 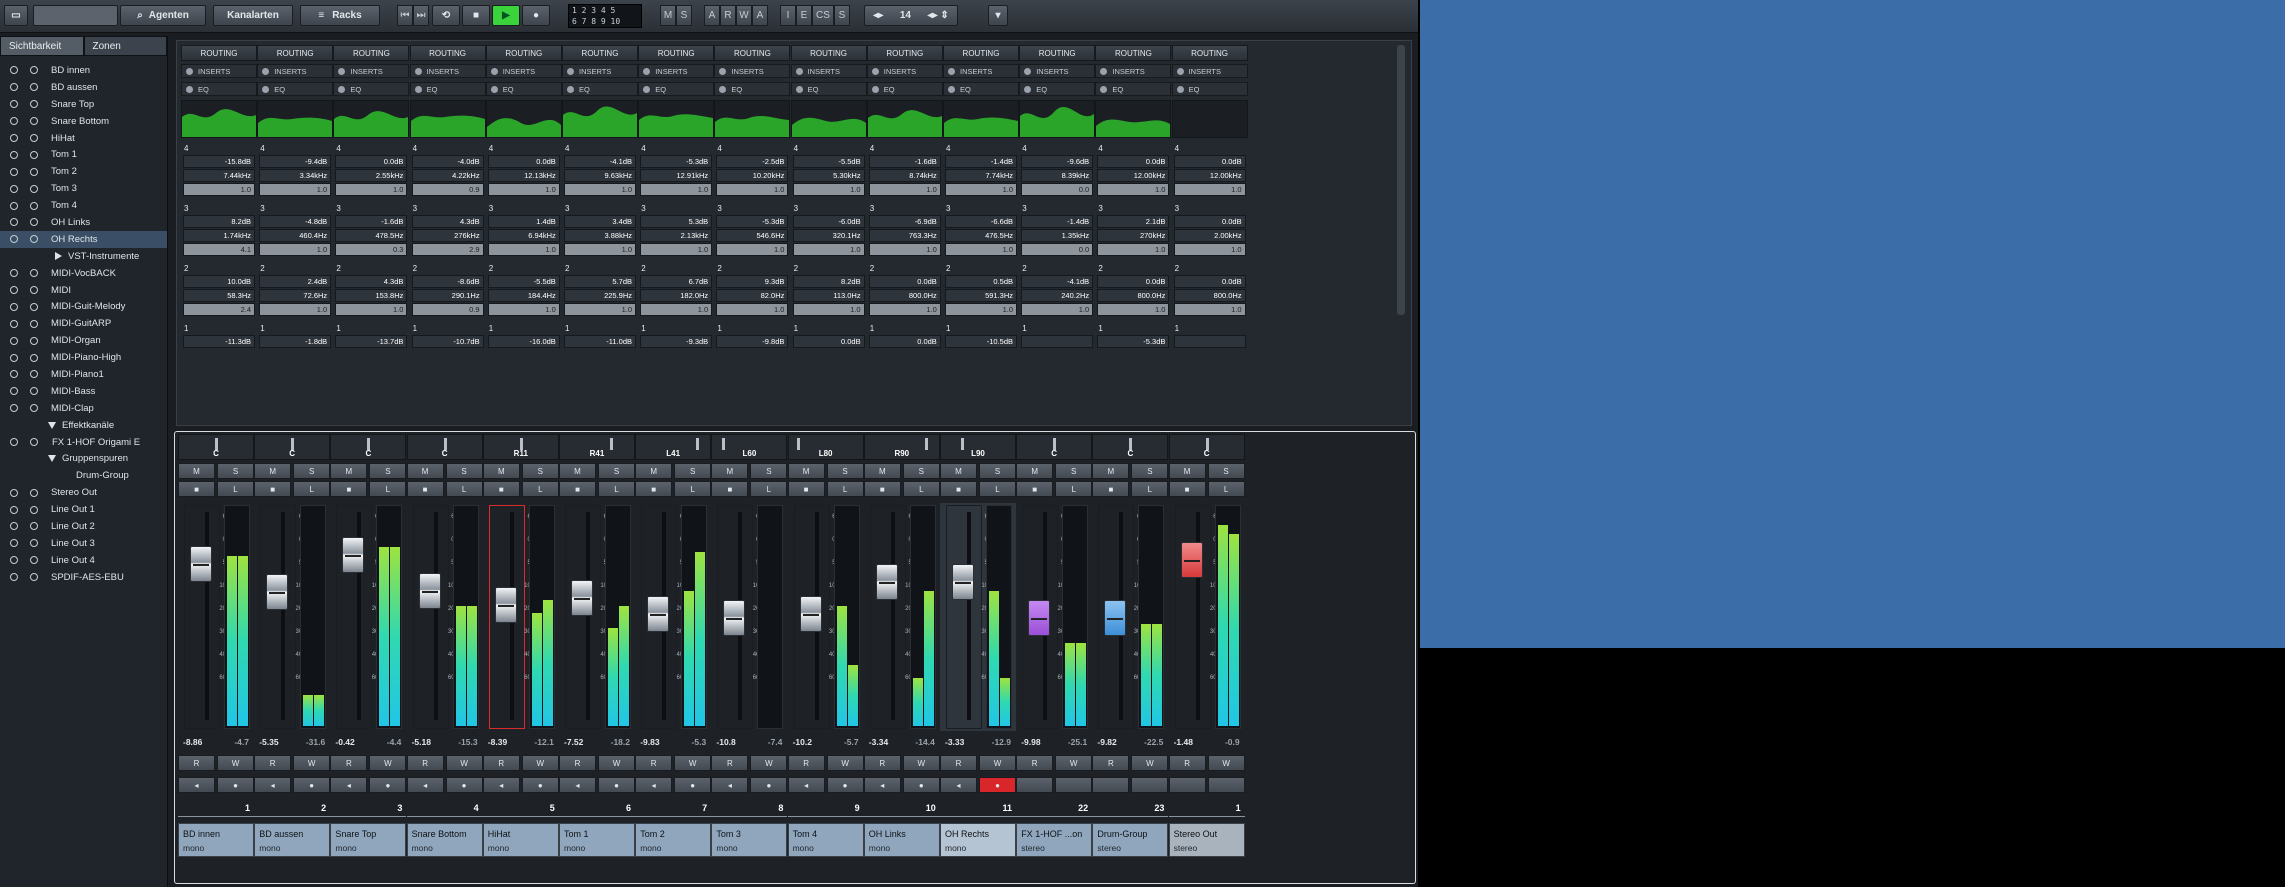 What do you see at coordinates (447, 175) in the screenshot?
I see `eq-frequency-value: 4.22kHz` at bounding box center [447, 175].